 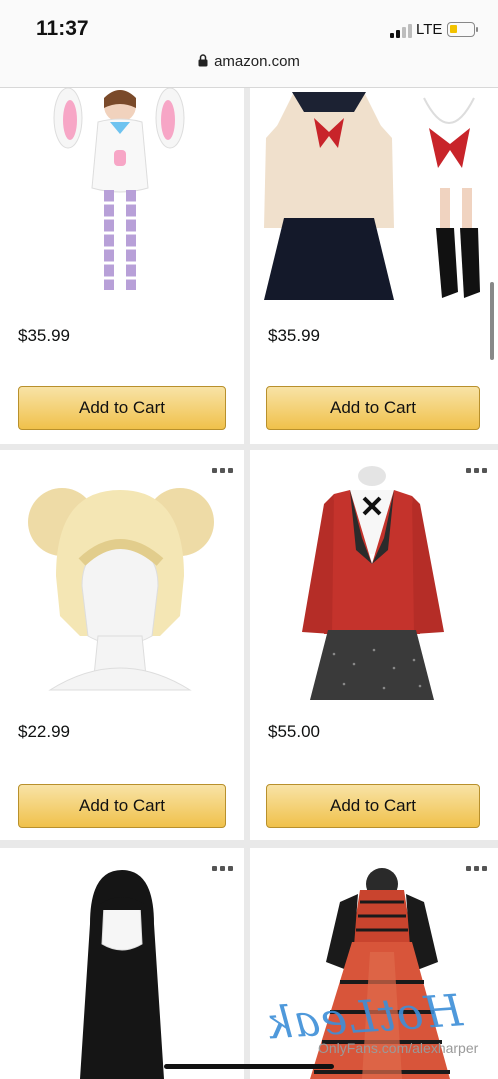 I want to click on product-image-bunny-hoodie, so click(x=120, y=198).